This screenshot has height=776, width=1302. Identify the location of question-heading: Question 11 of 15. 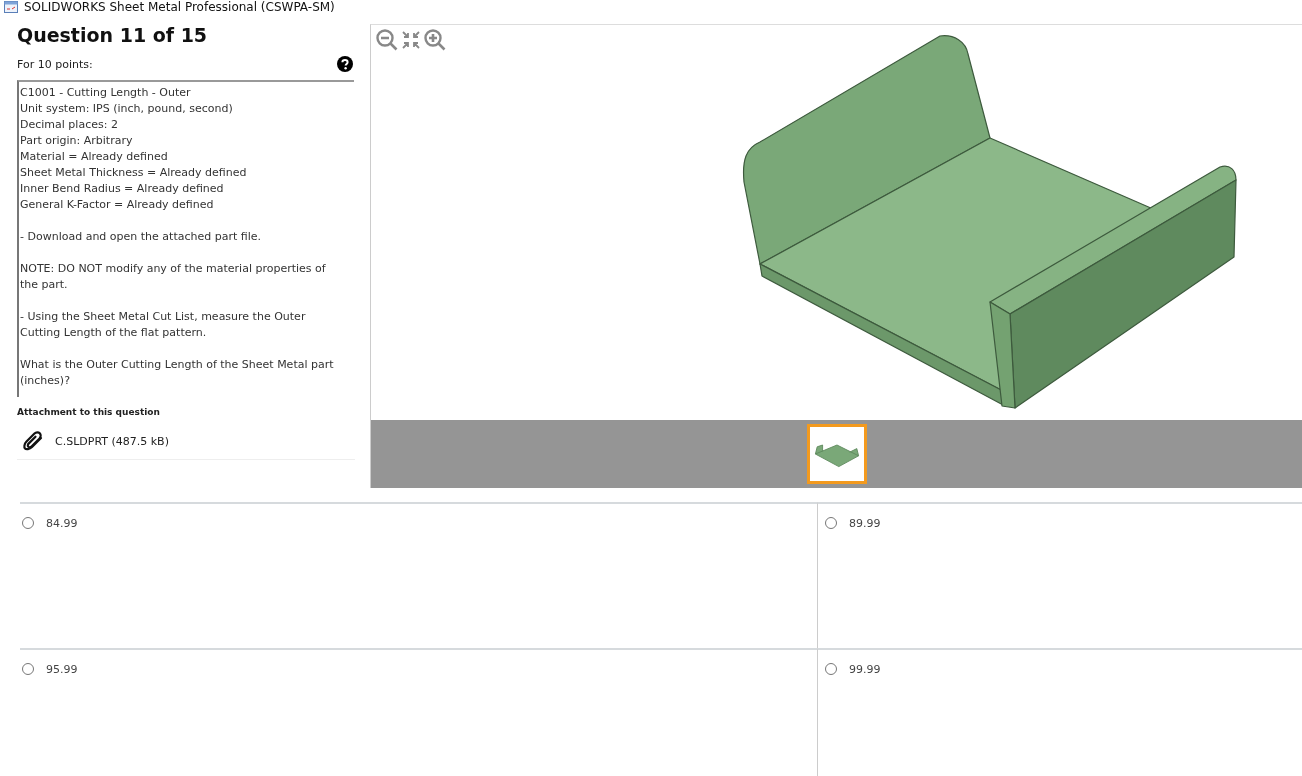
(113, 35).